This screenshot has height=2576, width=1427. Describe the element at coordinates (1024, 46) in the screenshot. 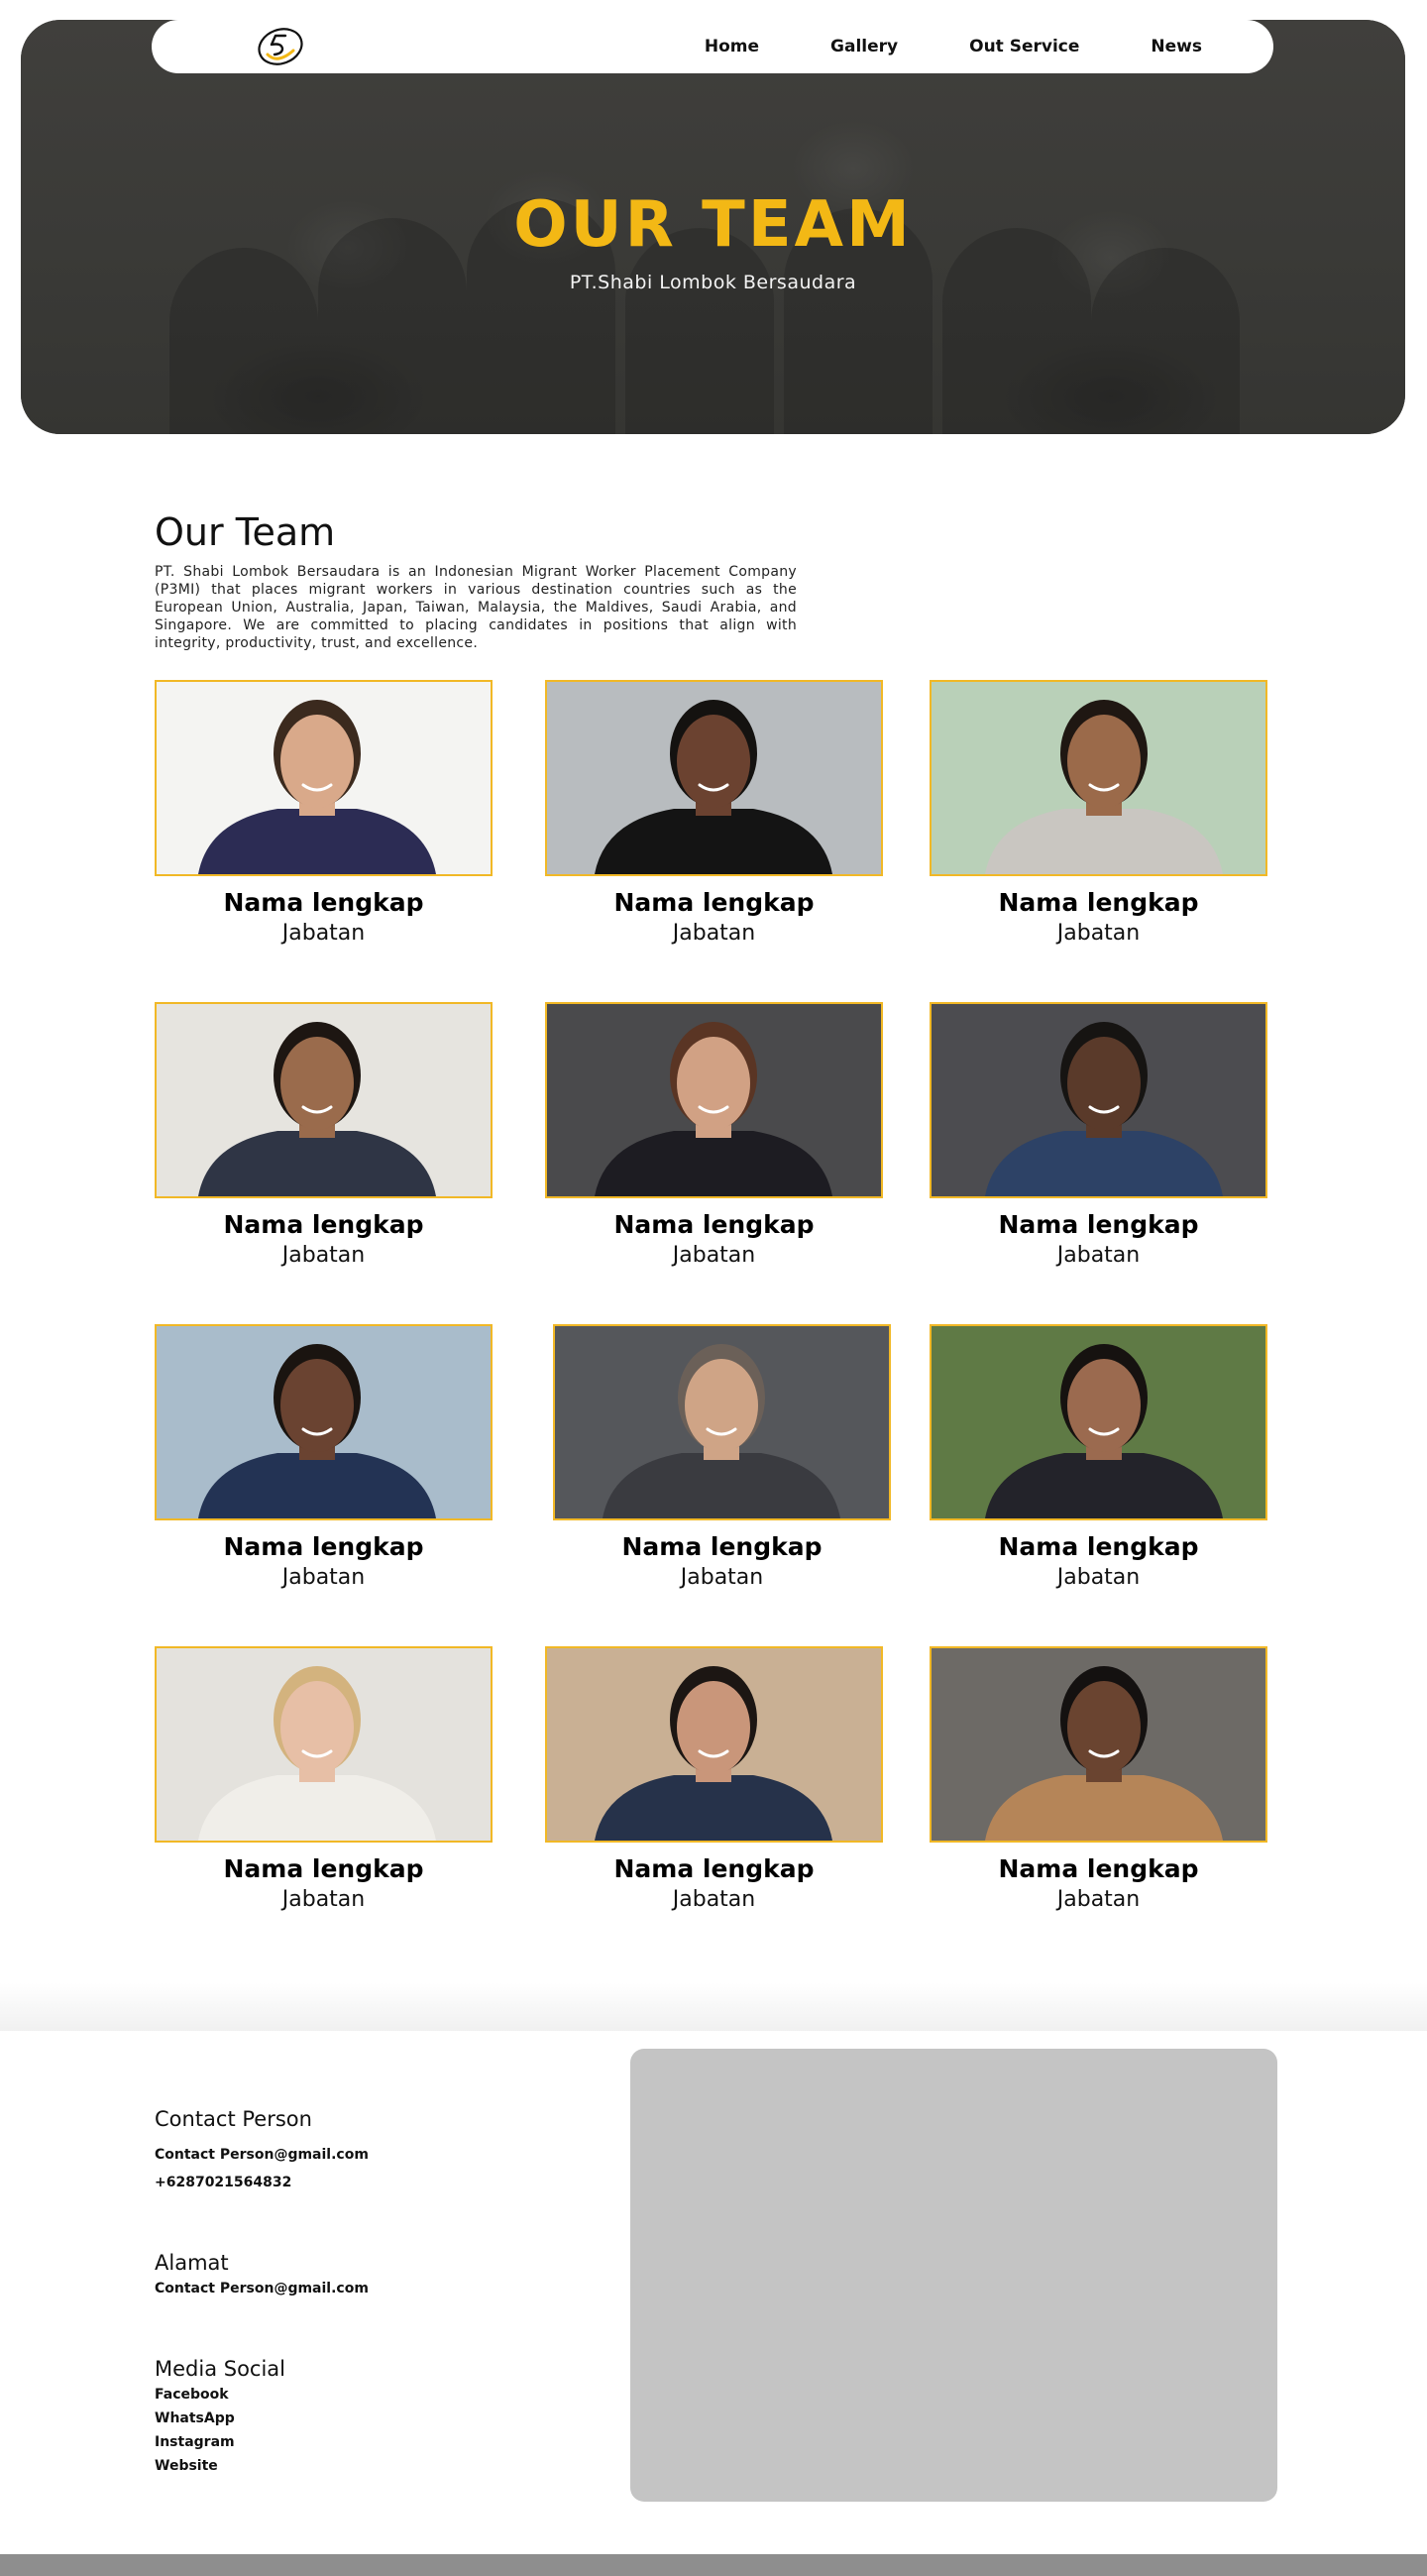

I see `nav-service-link: Out Service` at that location.